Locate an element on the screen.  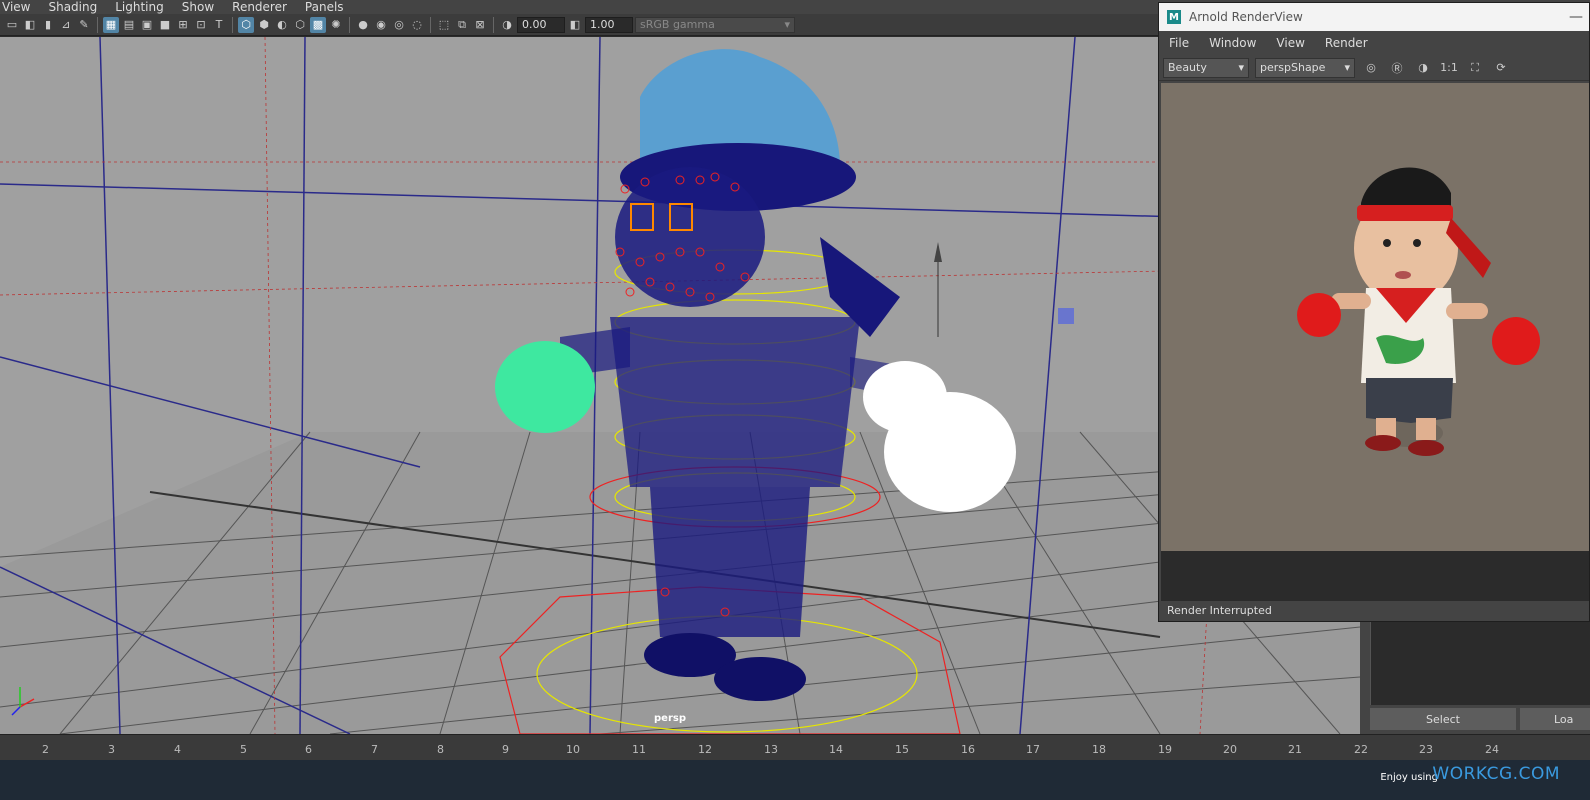
frame-tick: 8 is located at coordinates (440, 749).